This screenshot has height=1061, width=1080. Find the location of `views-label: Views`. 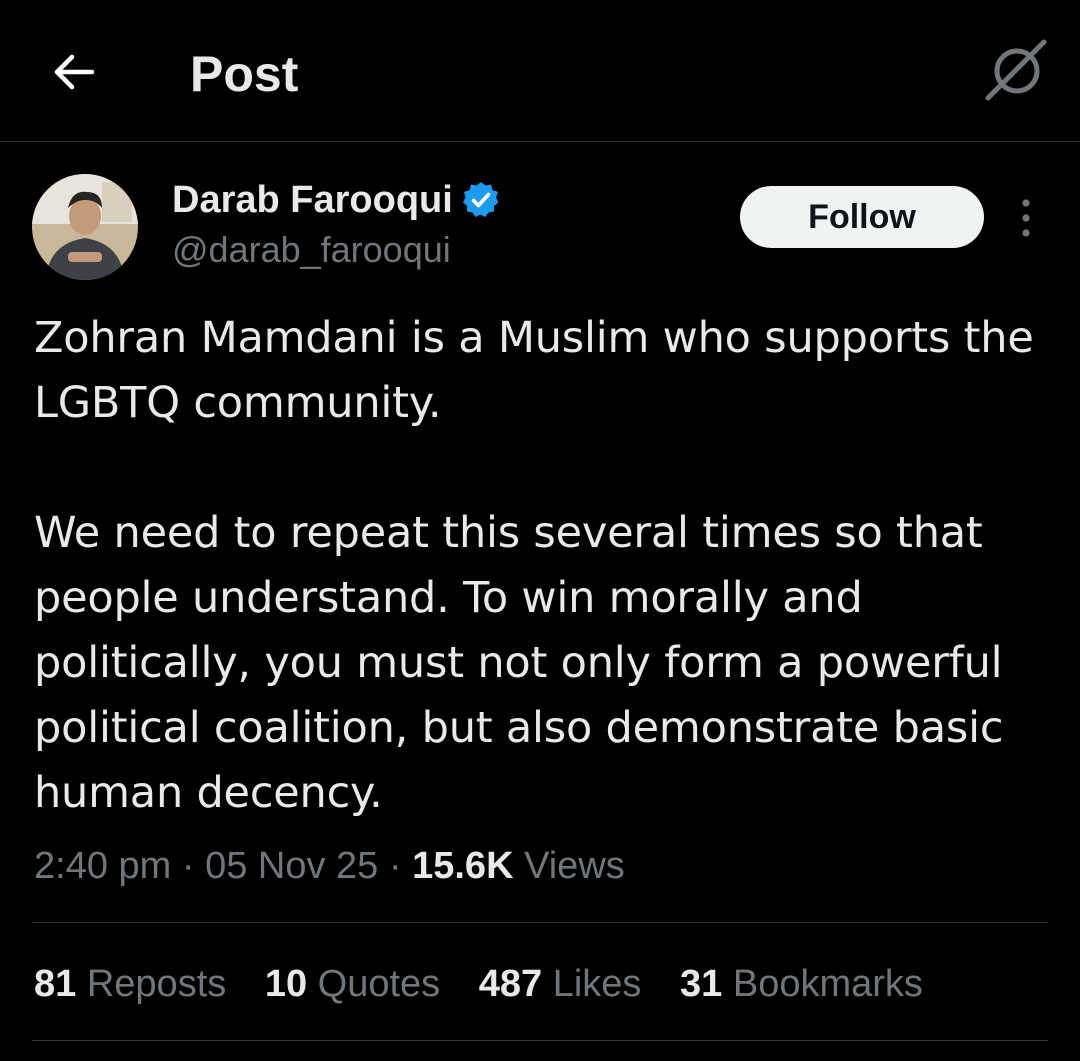

views-label: Views is located at coordinates (574, 866).